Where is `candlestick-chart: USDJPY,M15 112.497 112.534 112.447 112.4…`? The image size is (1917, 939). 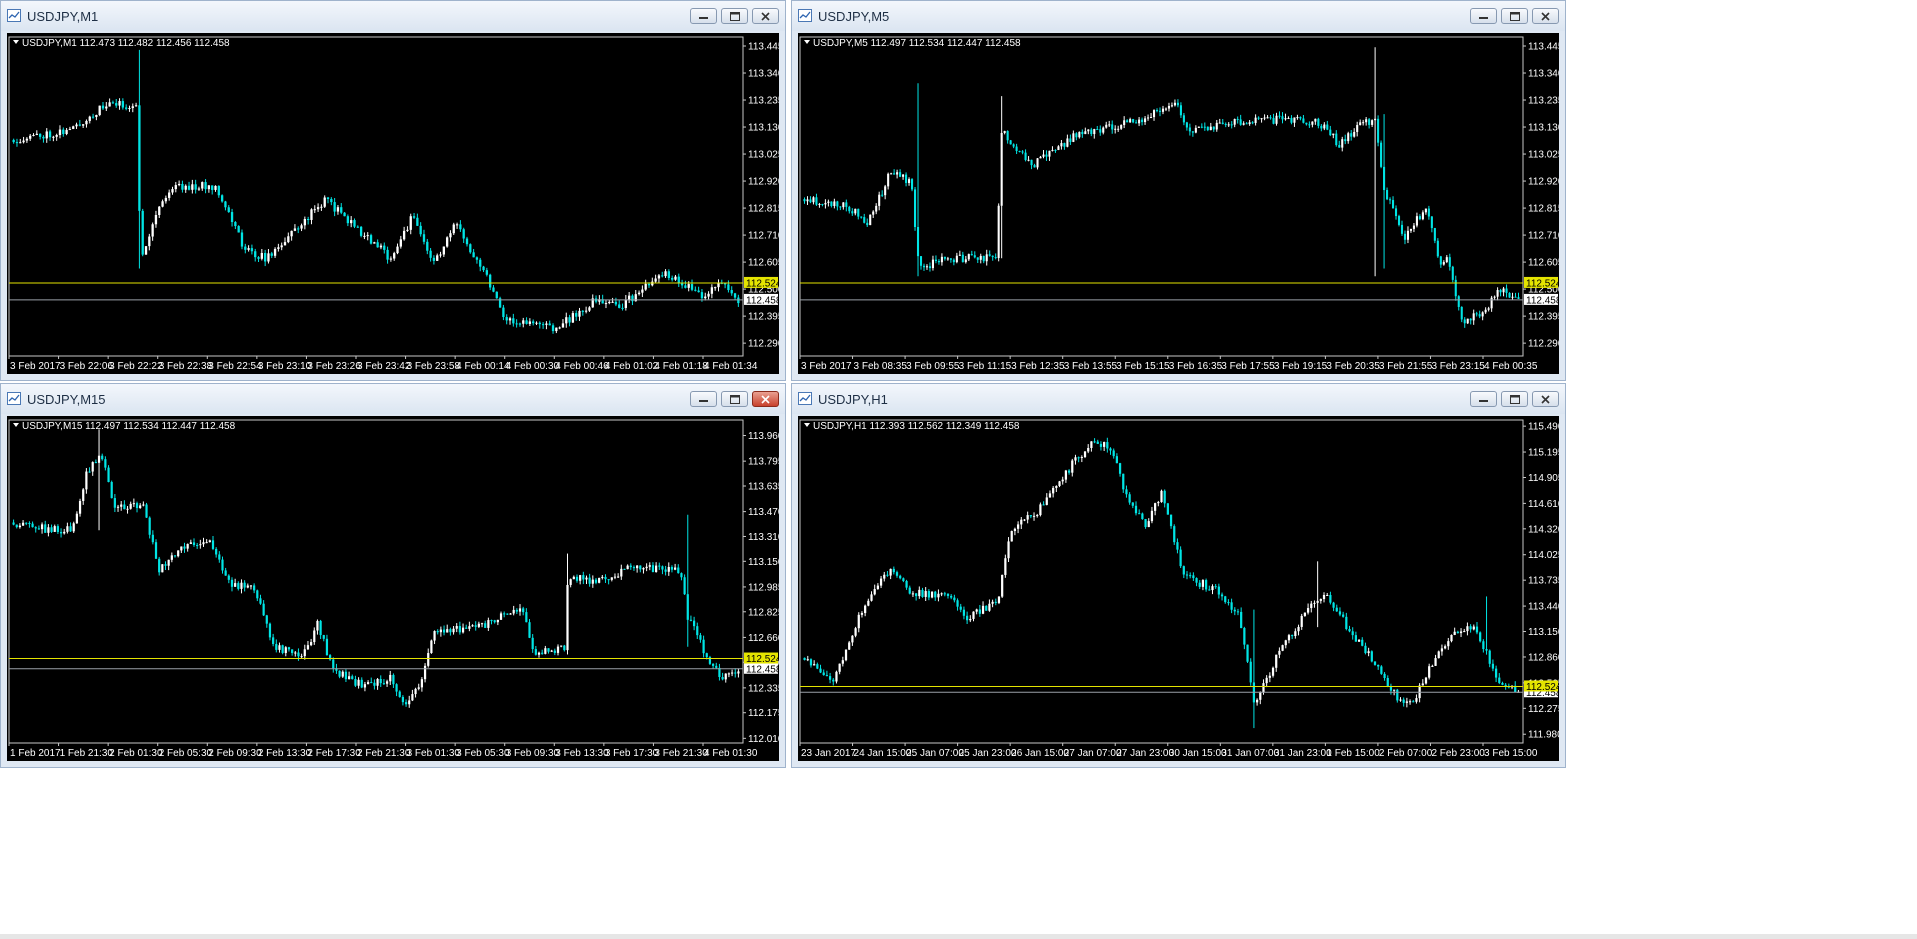
candlestick-chart: USDJPY,M15 112.497 112.534 112.447 112.4… is located at coordinates (393, 588).